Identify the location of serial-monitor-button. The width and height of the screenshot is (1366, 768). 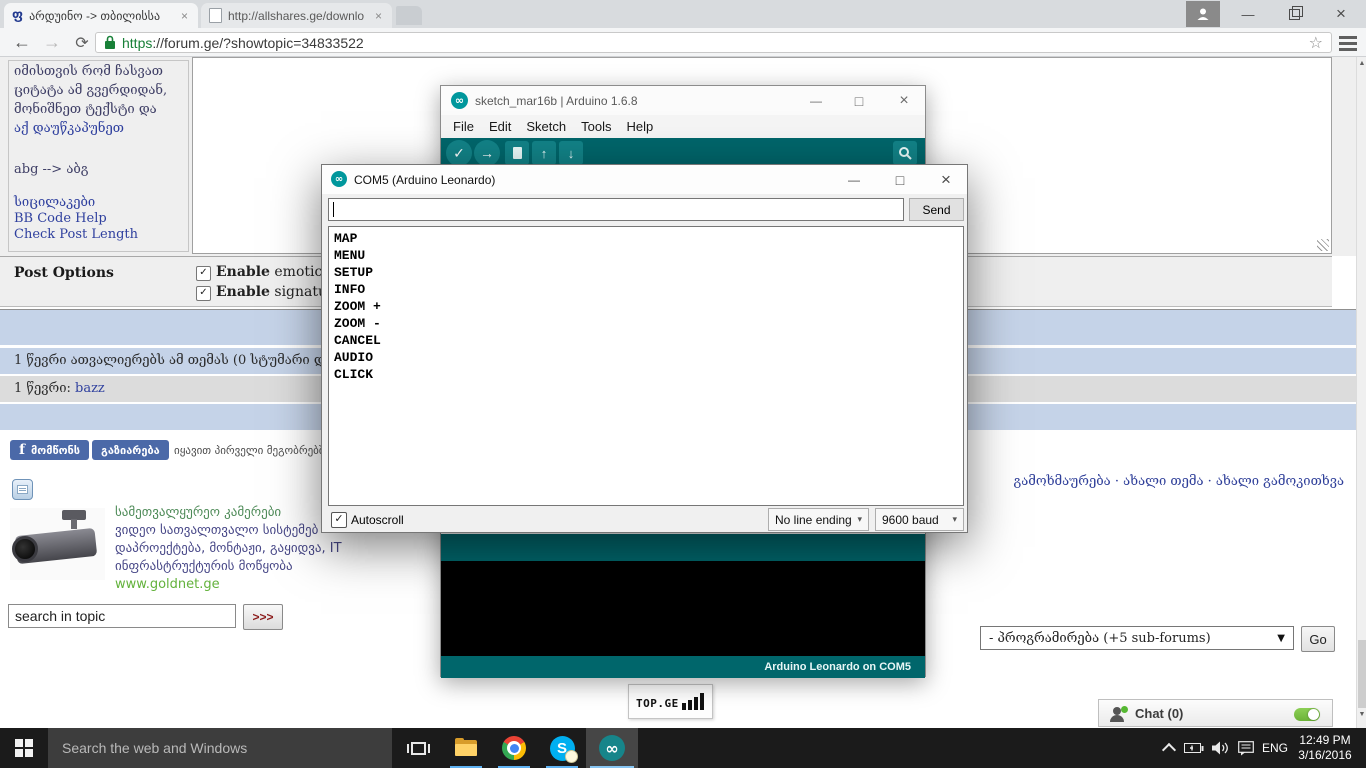
(905, 153).